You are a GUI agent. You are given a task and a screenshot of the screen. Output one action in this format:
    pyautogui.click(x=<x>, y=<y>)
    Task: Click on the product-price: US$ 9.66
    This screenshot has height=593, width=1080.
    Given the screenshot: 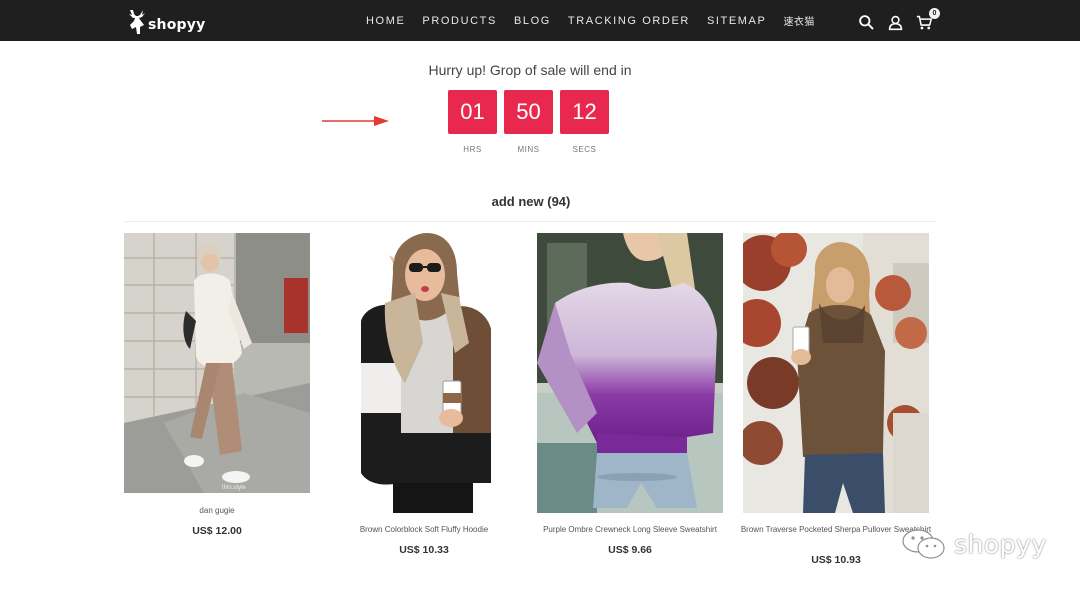 What is the action you would take?
    pyautogui.click(x=630, y=550)
    